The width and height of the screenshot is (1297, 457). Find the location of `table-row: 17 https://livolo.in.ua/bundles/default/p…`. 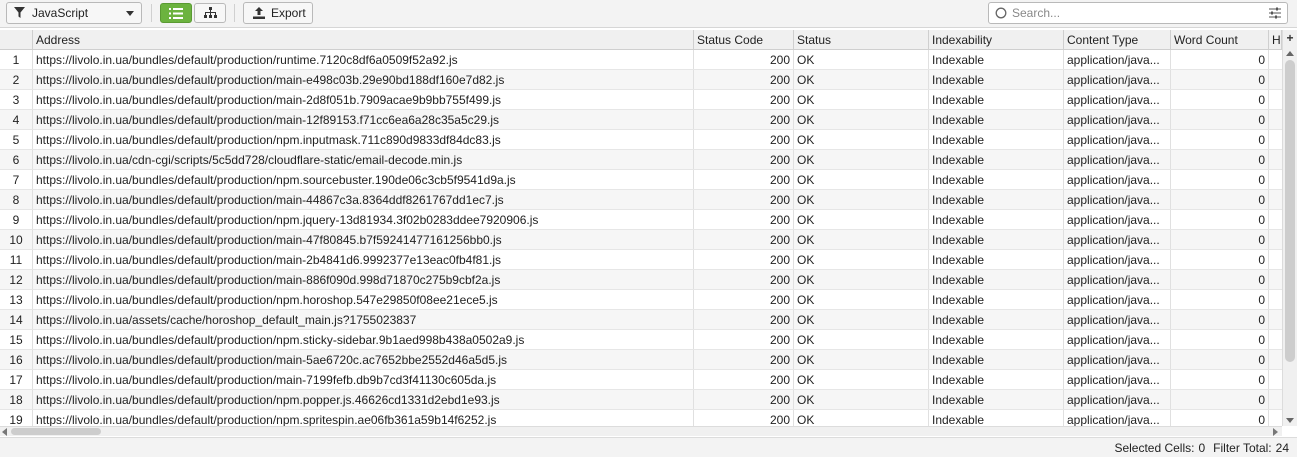

table-row: 17 https://livolo.in.ua/bundles/default/p… is located at coordinates (641, 380).